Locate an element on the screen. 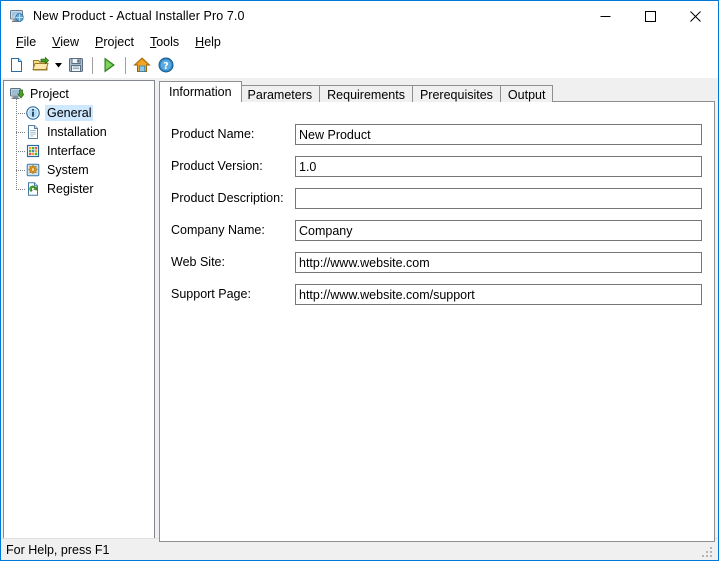  status-text: For Help, press F1 is located at coordinates (58, 549).